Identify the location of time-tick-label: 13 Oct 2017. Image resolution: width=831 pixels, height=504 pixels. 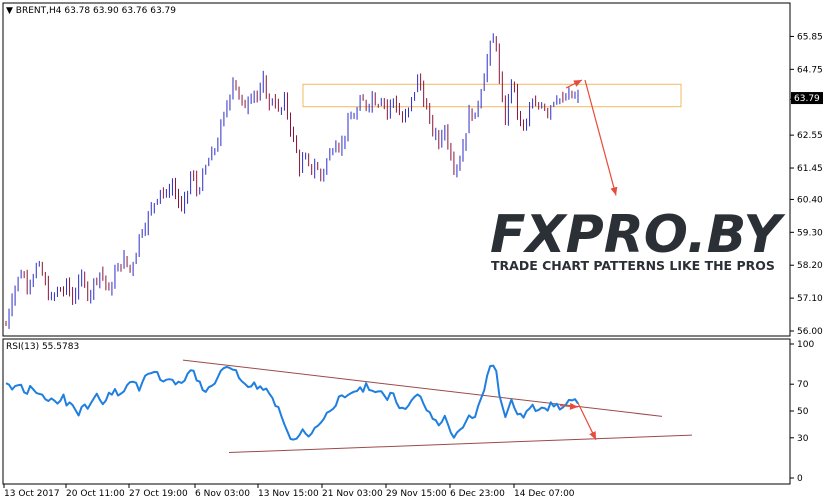
(32, 494).